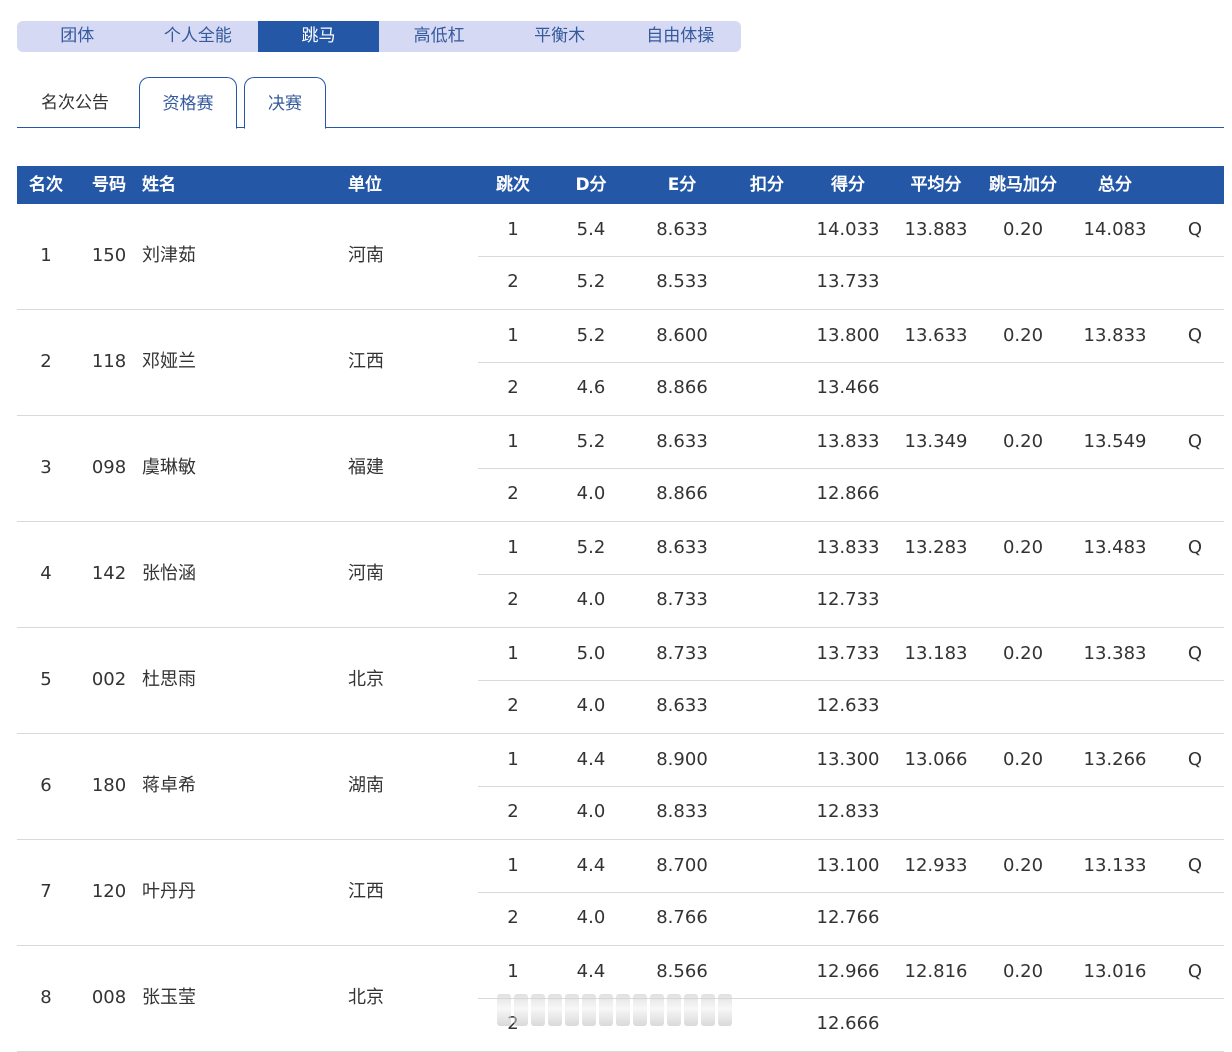  I want to click on unit-cell: 湖南, so click(366, 785).